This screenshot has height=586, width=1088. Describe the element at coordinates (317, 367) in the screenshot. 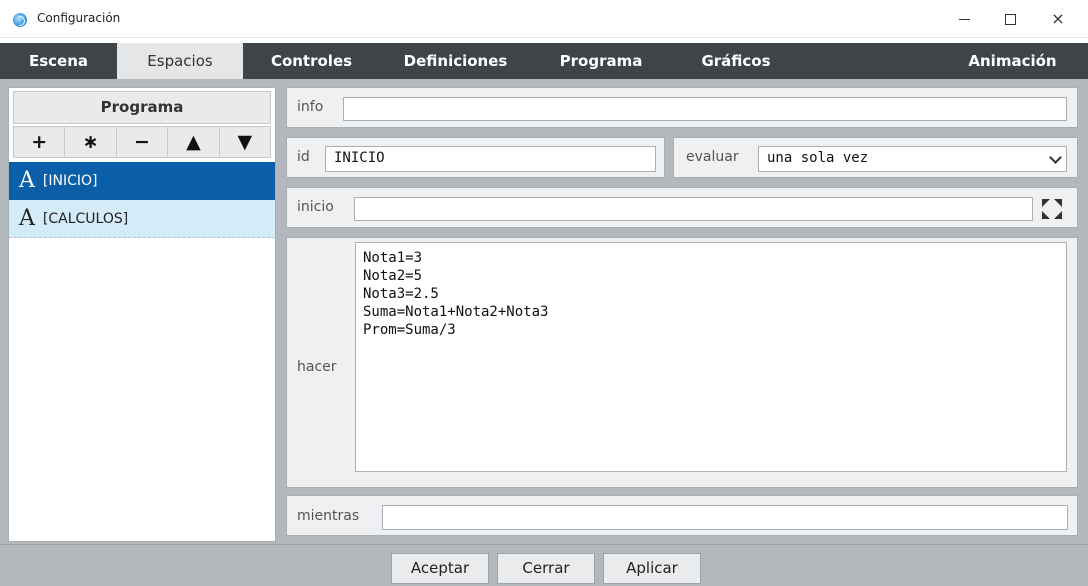

I see `hacer-label: hacer` at that location.